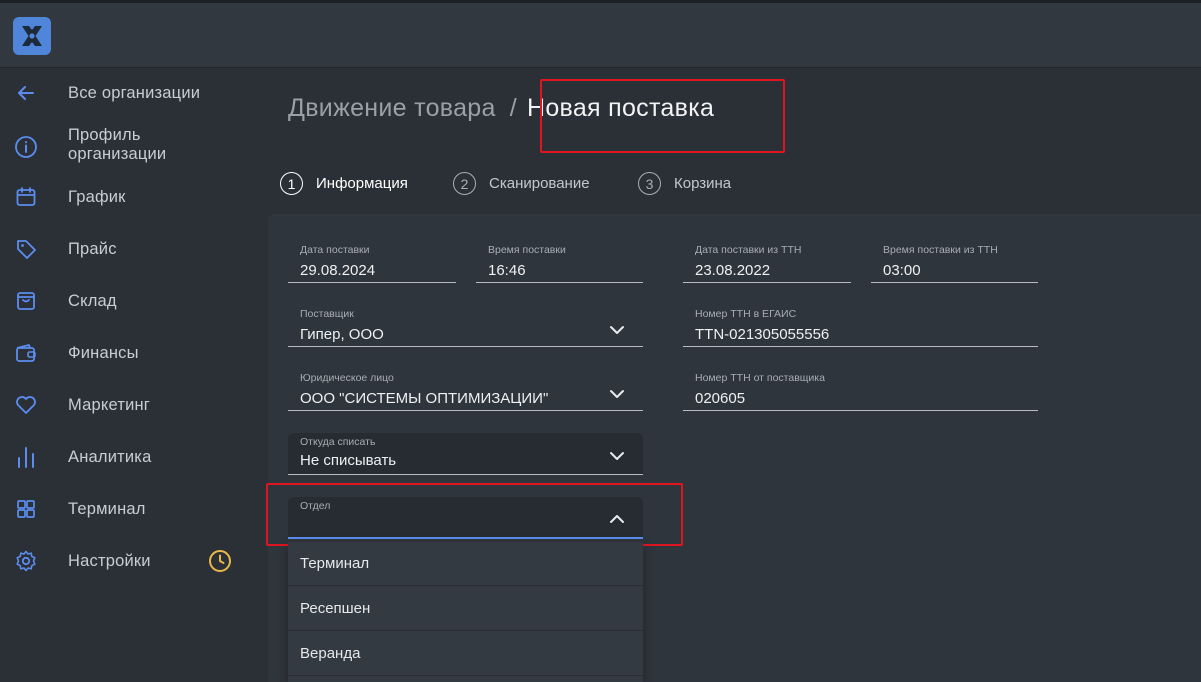  I want to click on field-value: Не списывать, so click(348, 460).